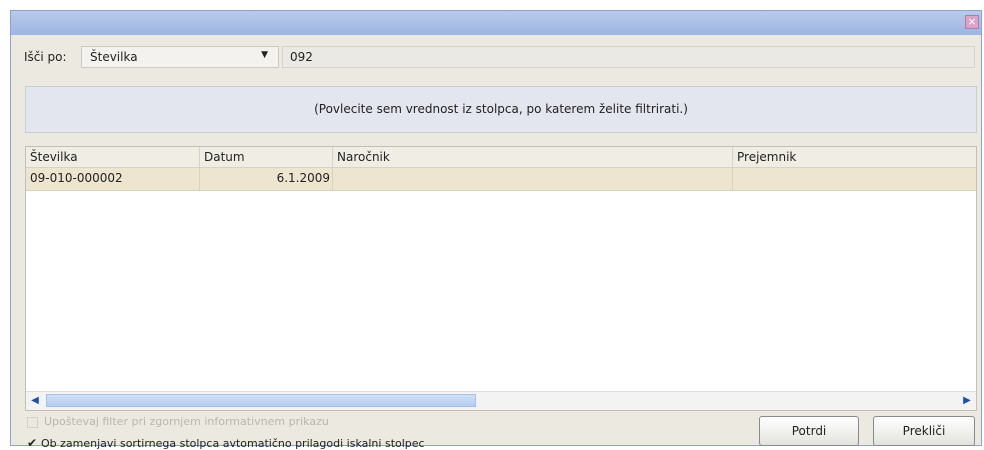  I want to click on table-row: 09-010-000002 6.1.2009, so click(501, 179).